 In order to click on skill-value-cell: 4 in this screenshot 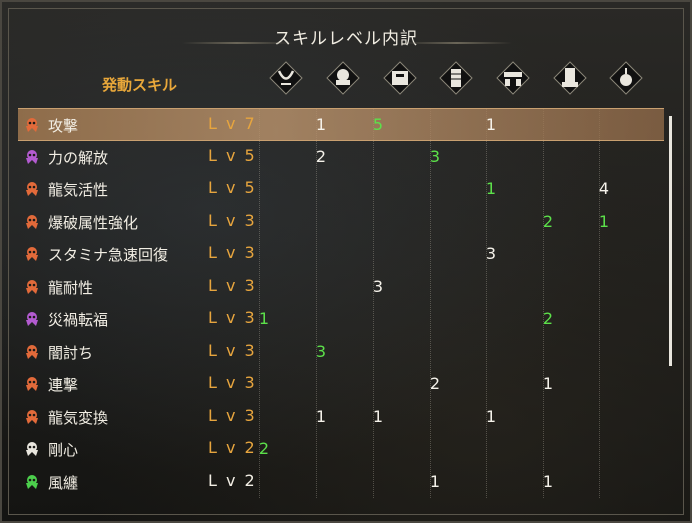, I will do `click(604, 188)`.